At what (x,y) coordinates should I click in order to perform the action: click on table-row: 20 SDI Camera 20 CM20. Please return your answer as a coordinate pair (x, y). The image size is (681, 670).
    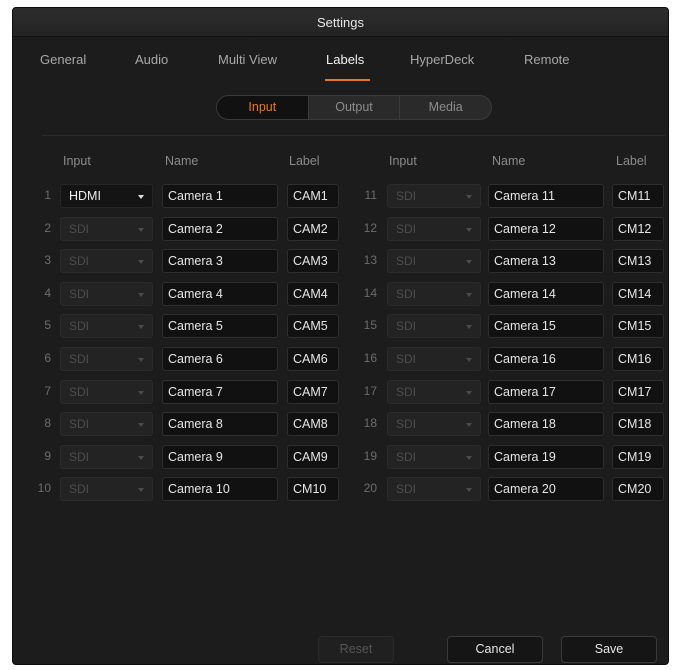
    Looking at the image, I should click on (340, 489).